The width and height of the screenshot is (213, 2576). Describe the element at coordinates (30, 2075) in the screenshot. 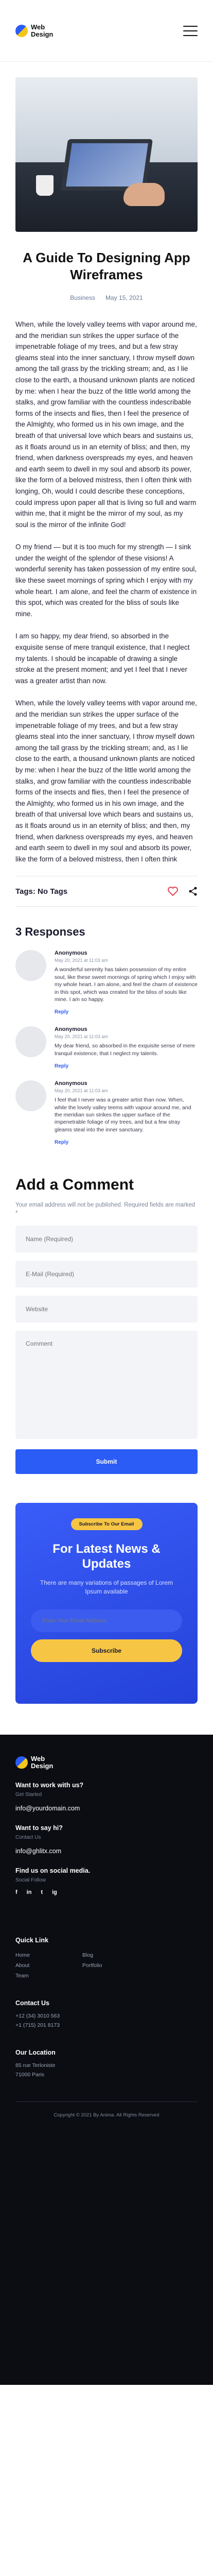

I see `address-line: 71000 Paris` at that location.